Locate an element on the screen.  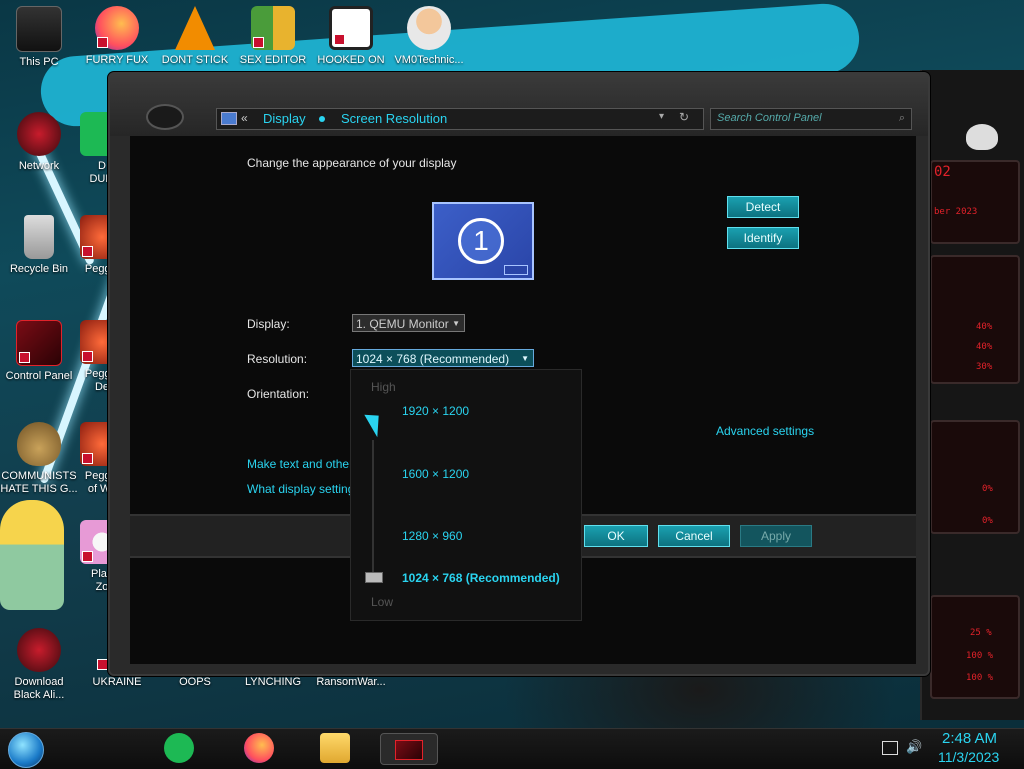
net-stat-2: 100 % is located at coordinates (980, 656).